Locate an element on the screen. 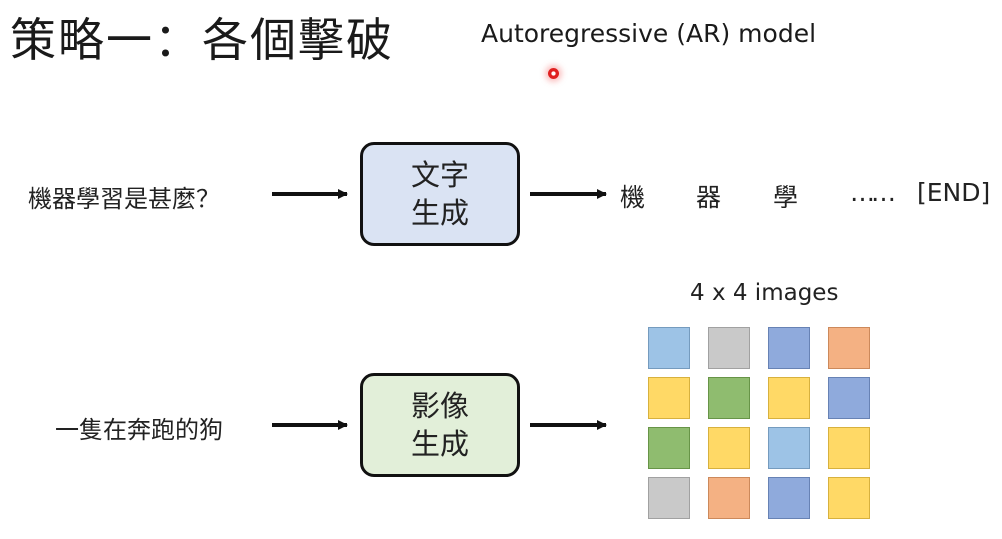 The image size is (1002, 539). arrows-layer is located at coordinates (439, 309).